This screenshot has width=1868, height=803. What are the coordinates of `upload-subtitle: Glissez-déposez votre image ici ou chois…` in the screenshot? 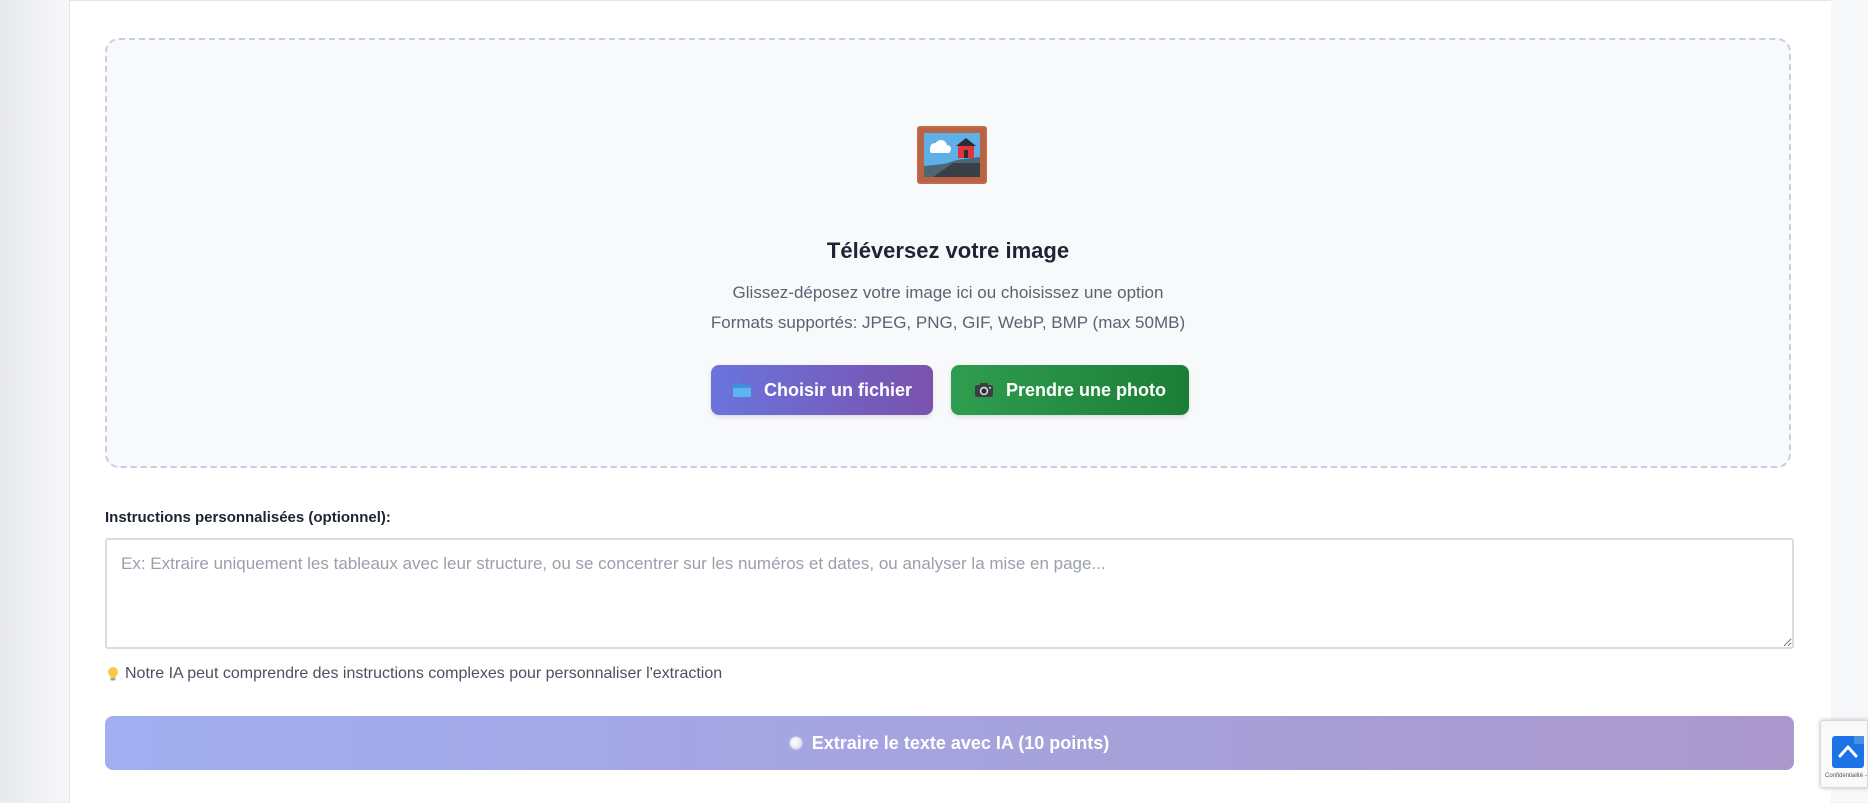 It's located at (948, 292).